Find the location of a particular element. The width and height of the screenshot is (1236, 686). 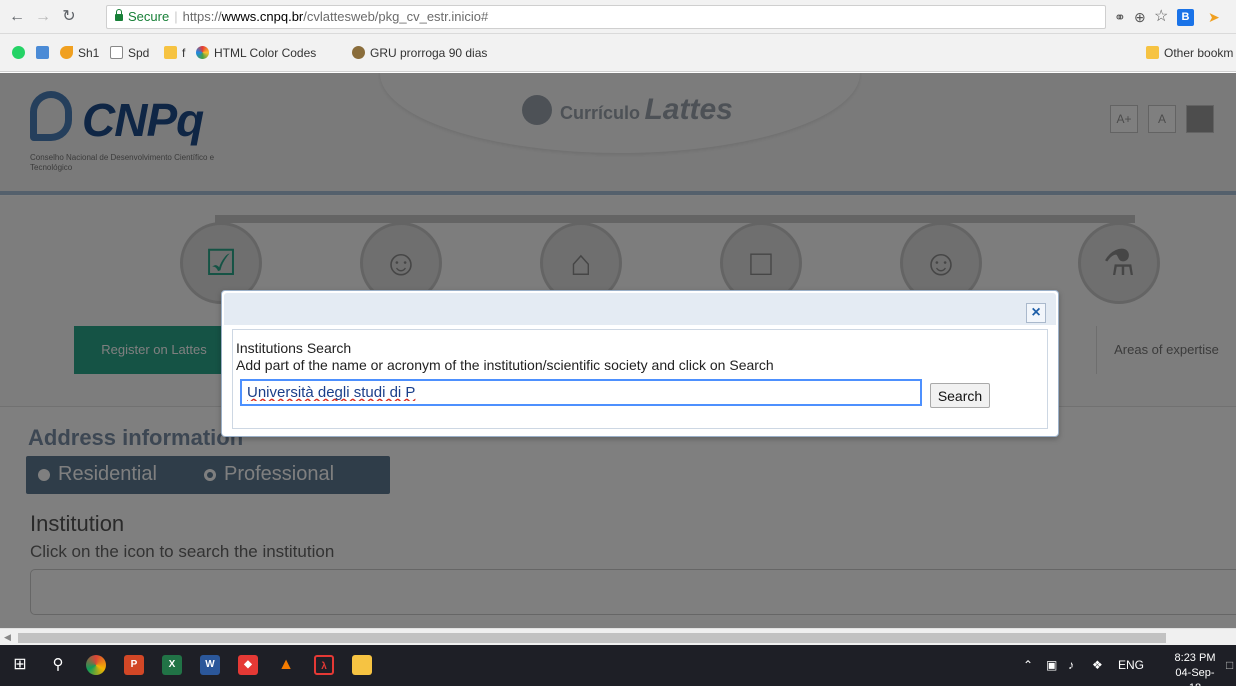

bookmark-star-icon: ☆ is located at coordinates (1161, 17).